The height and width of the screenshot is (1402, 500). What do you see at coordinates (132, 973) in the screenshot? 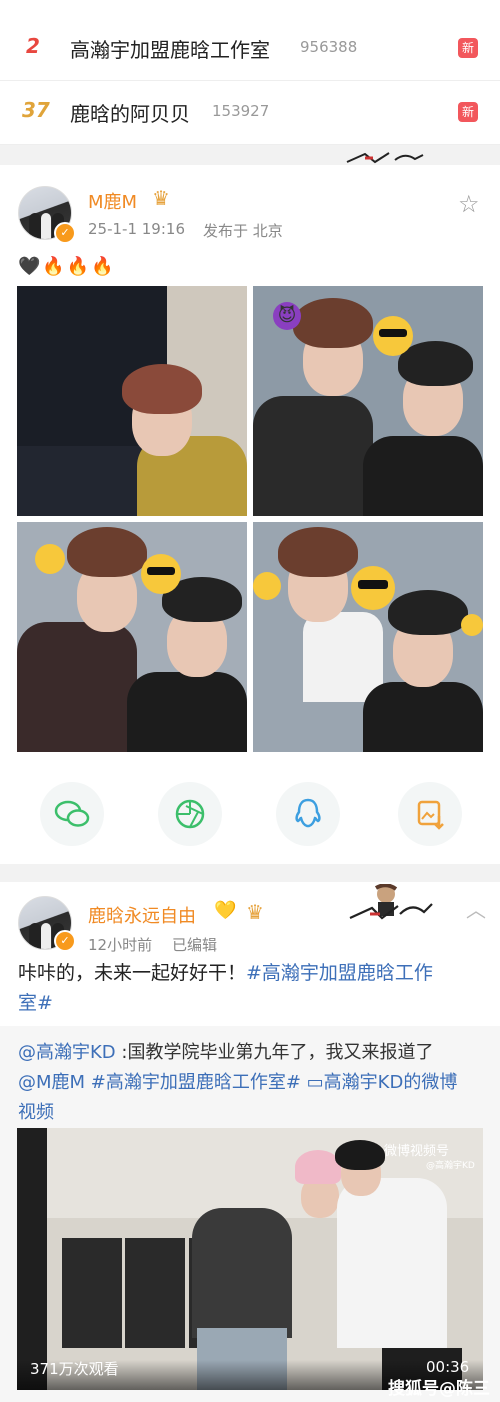
I see `post-text: 咔咔的，未来一起好好干！` at bounding box center [132, 973].